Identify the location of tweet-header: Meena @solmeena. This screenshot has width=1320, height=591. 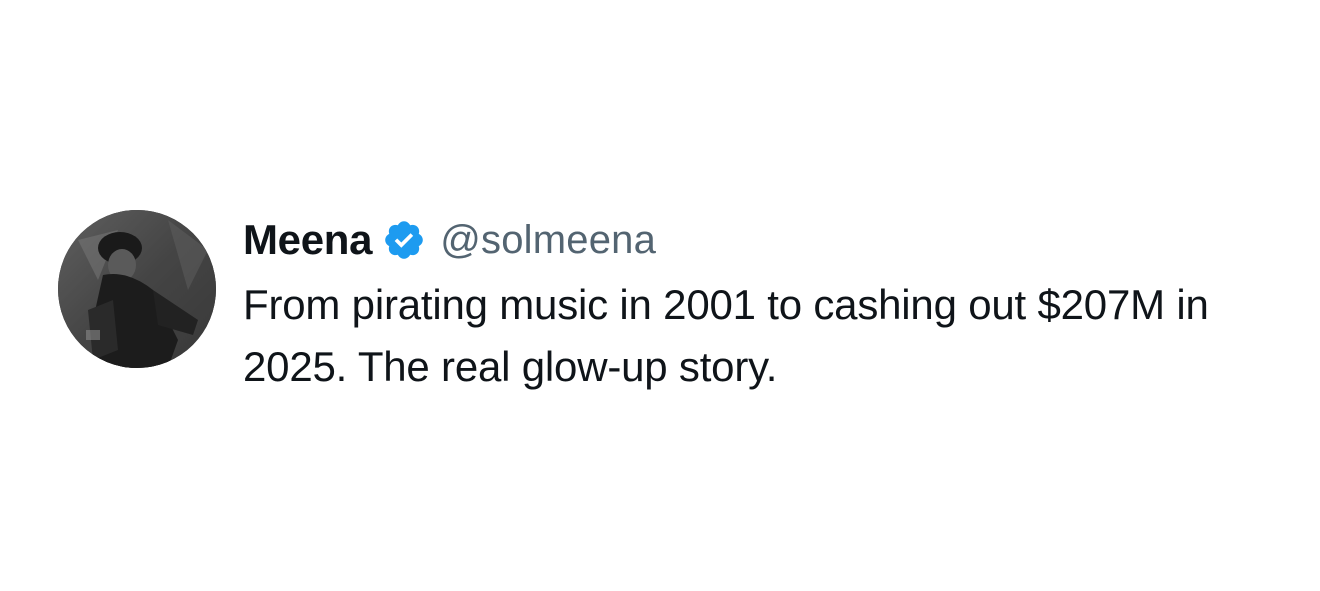
(748, 240).